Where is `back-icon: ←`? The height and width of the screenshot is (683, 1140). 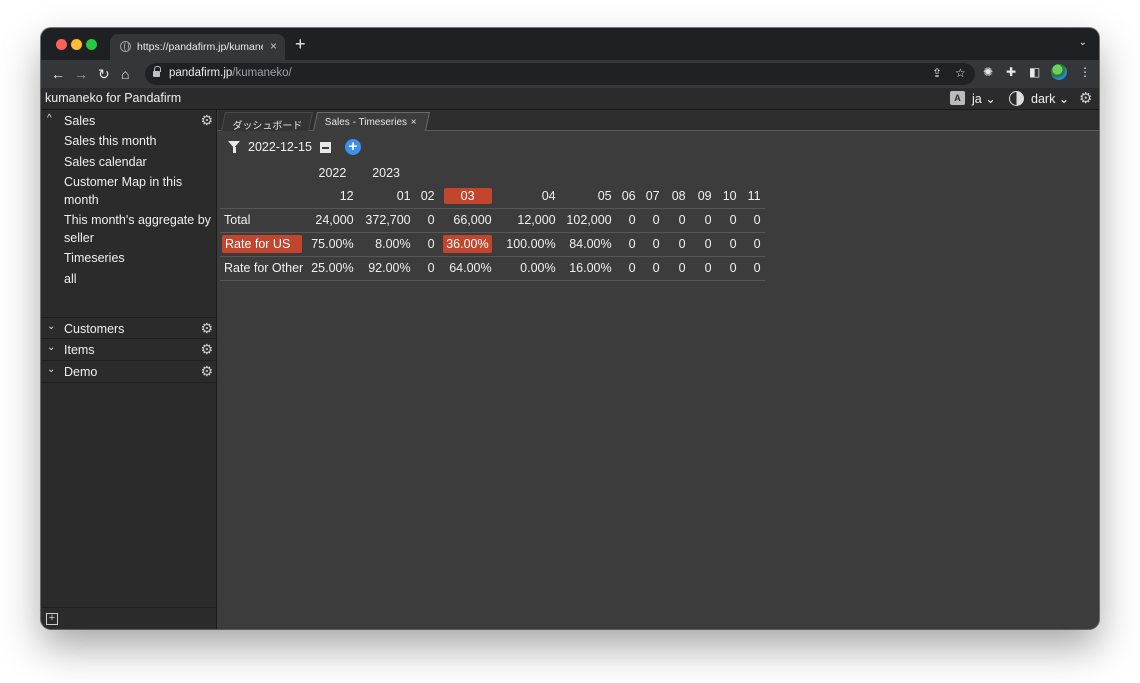
back-icon: ← is located at coordinates (58, 74).